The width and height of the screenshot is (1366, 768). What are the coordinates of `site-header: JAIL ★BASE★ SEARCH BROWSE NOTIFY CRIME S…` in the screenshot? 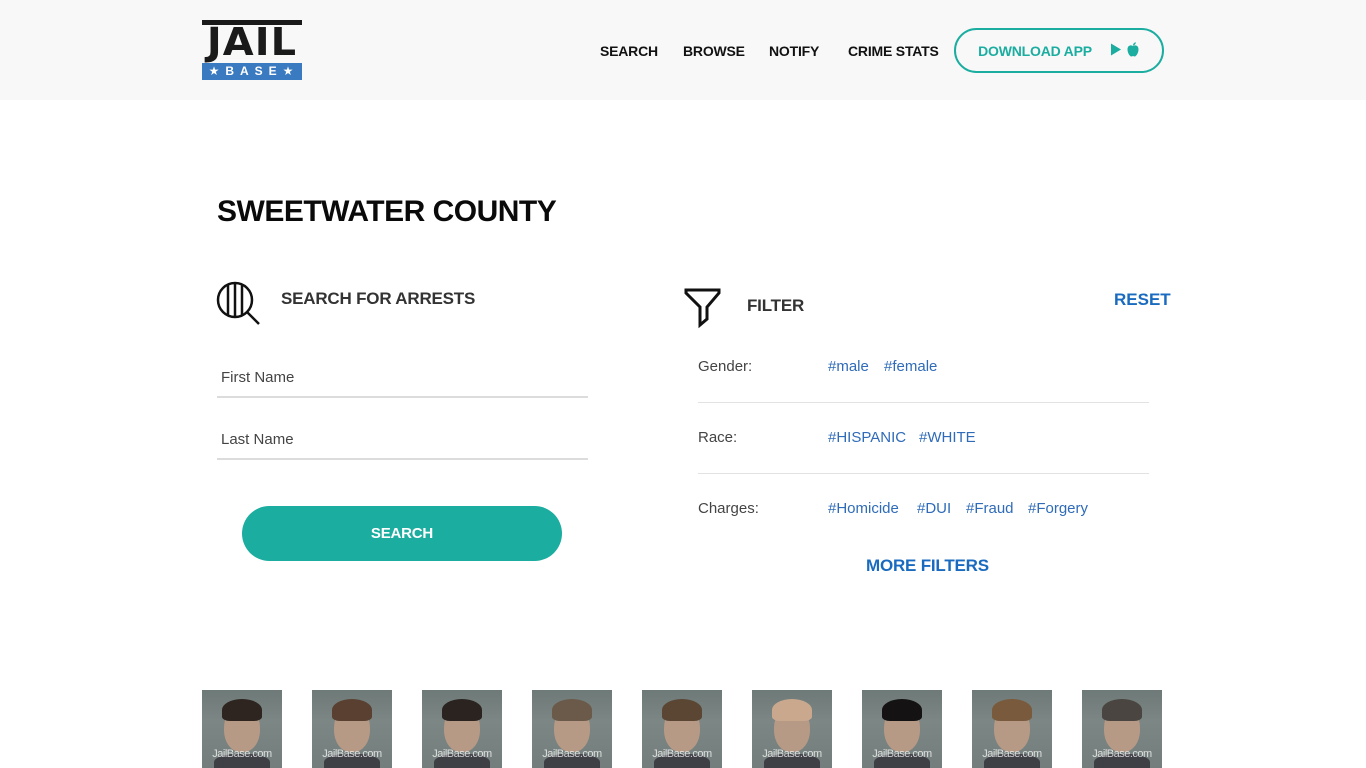 It's located at (683, 50).